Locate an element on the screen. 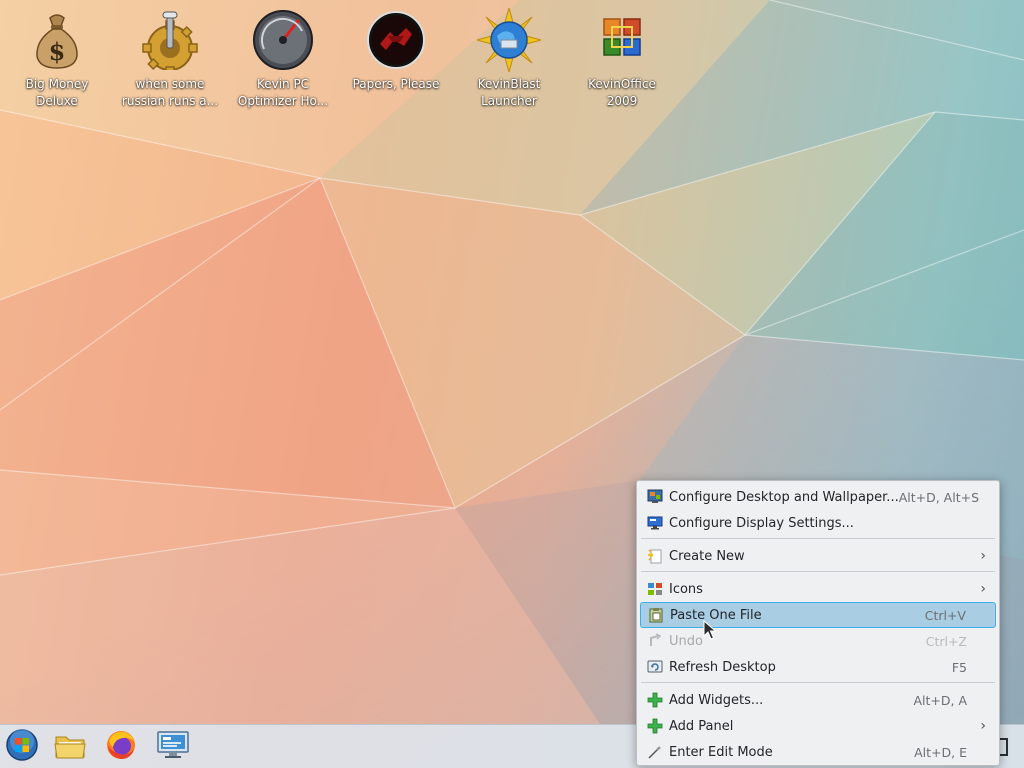 The image size is (1024, 768). start-menu-button is located at coordinates (22, 747).